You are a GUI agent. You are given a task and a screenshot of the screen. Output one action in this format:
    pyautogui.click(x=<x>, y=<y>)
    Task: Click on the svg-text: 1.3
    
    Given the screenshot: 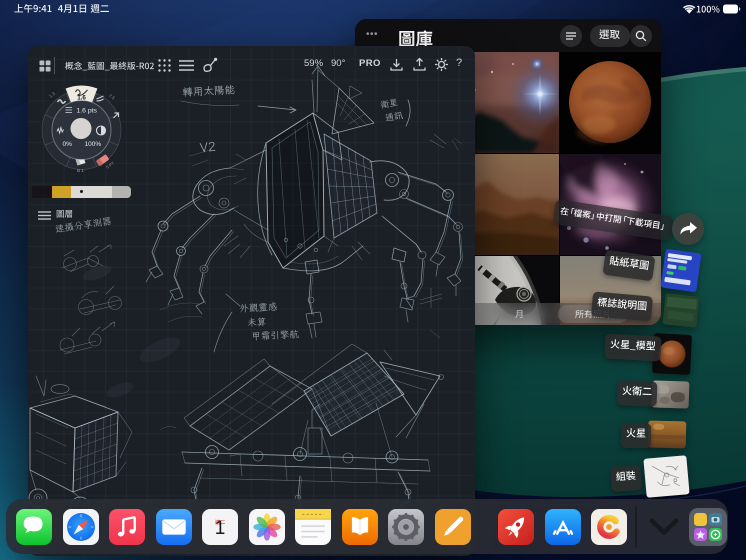 What is the action you would take?
    pyautogui.click(x=52, y=95)
    